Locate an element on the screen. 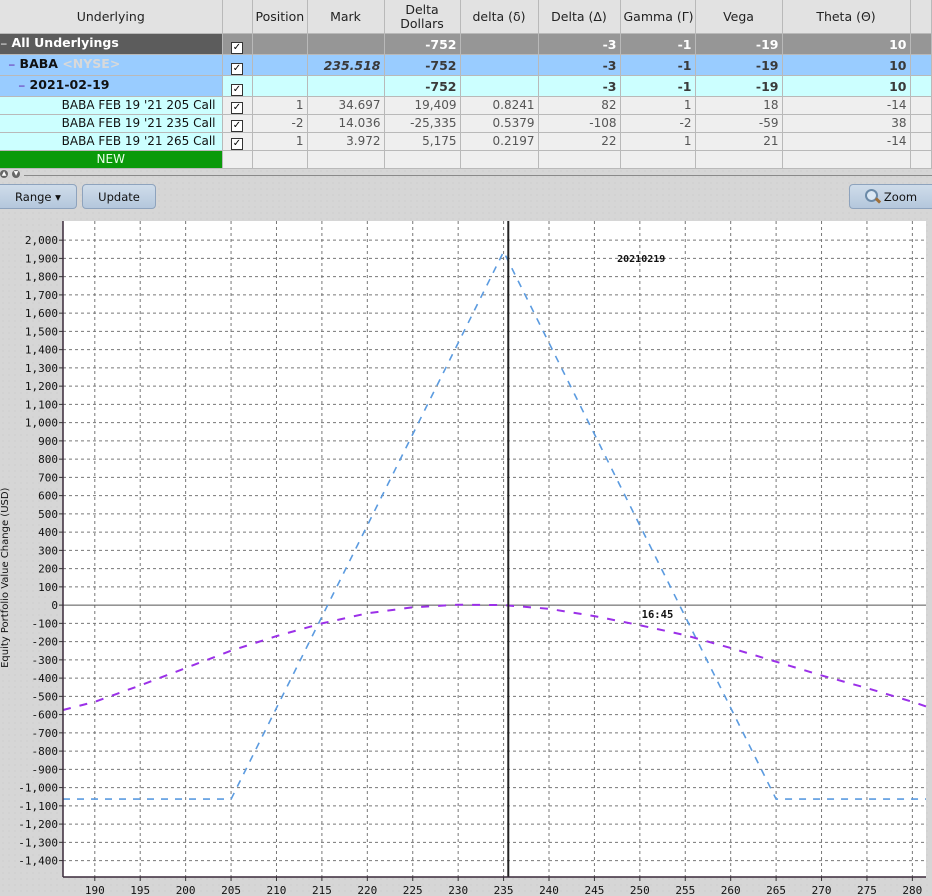 This screenshot has height=896, width=932. x-tick-label: 250 is located at coordinates (640, 890).